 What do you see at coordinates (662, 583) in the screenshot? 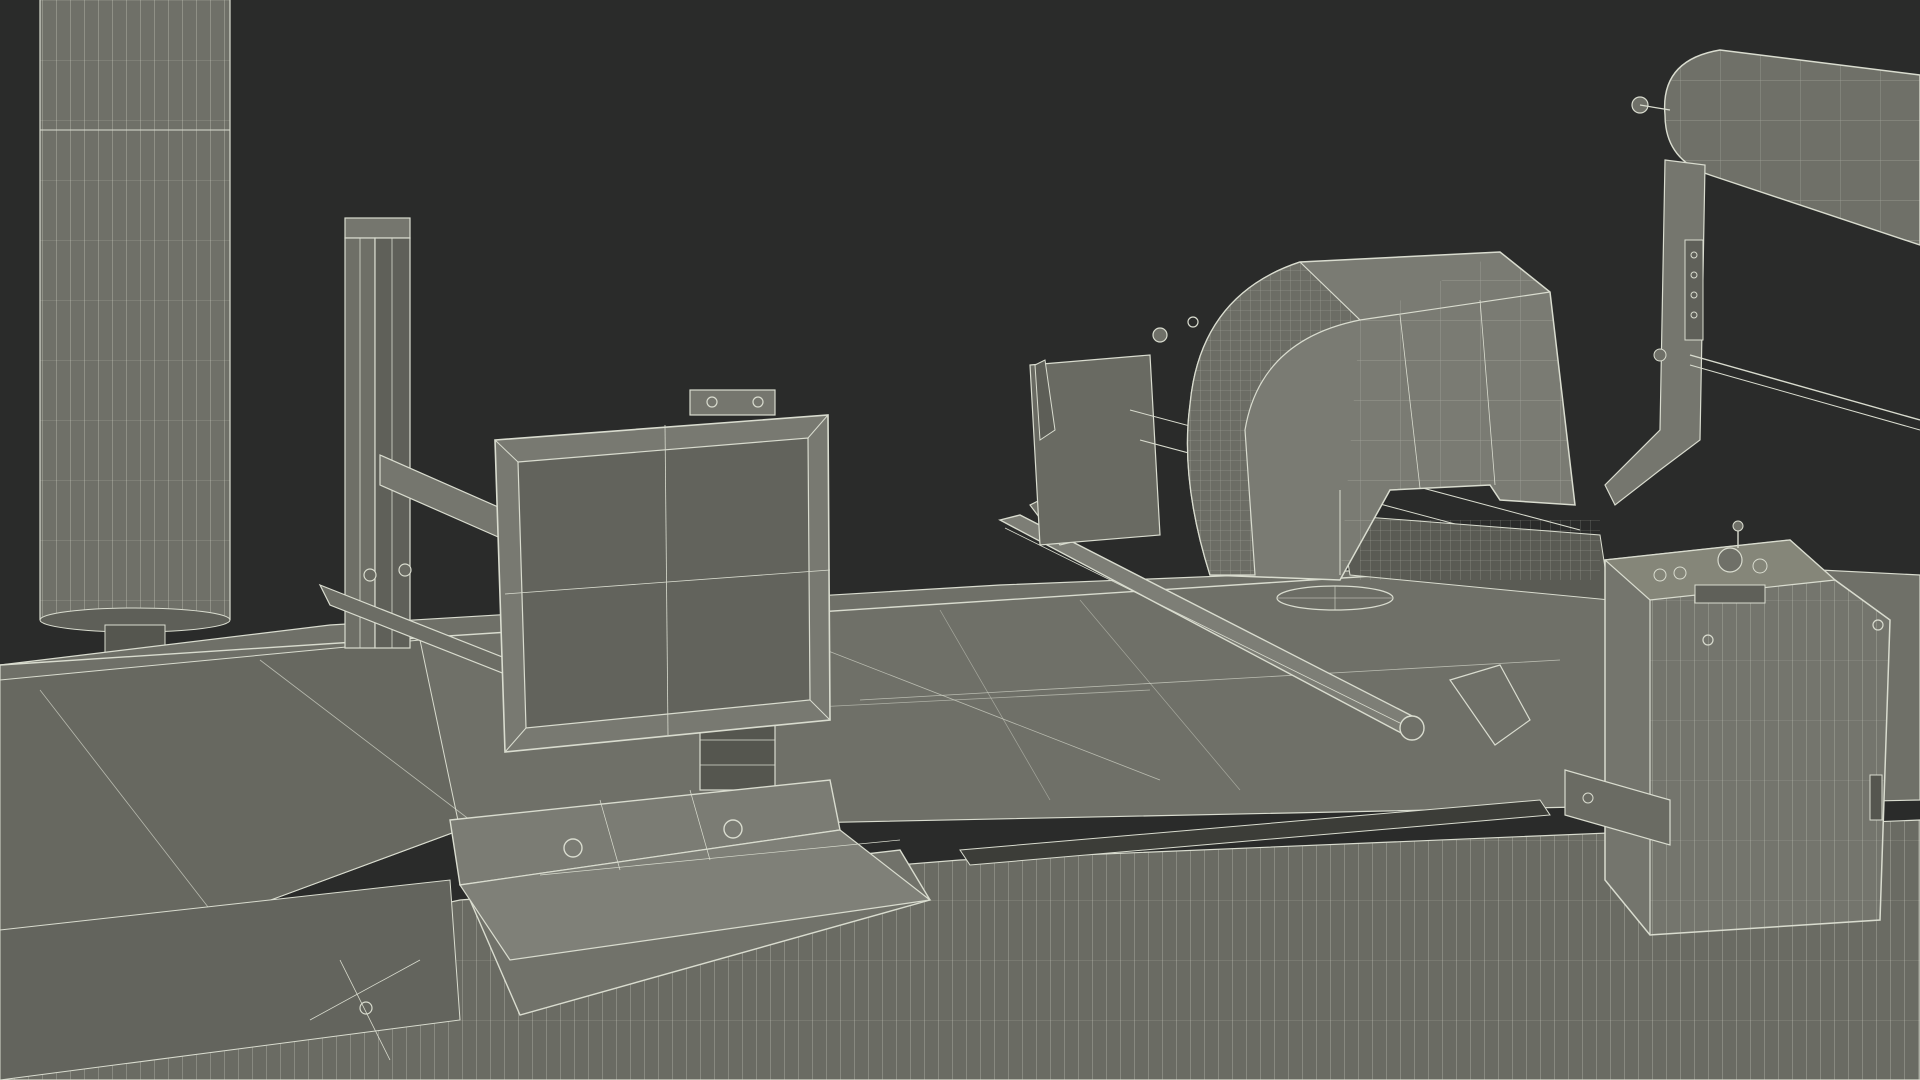
I see `display-panel` at bounding box center [662, 583].